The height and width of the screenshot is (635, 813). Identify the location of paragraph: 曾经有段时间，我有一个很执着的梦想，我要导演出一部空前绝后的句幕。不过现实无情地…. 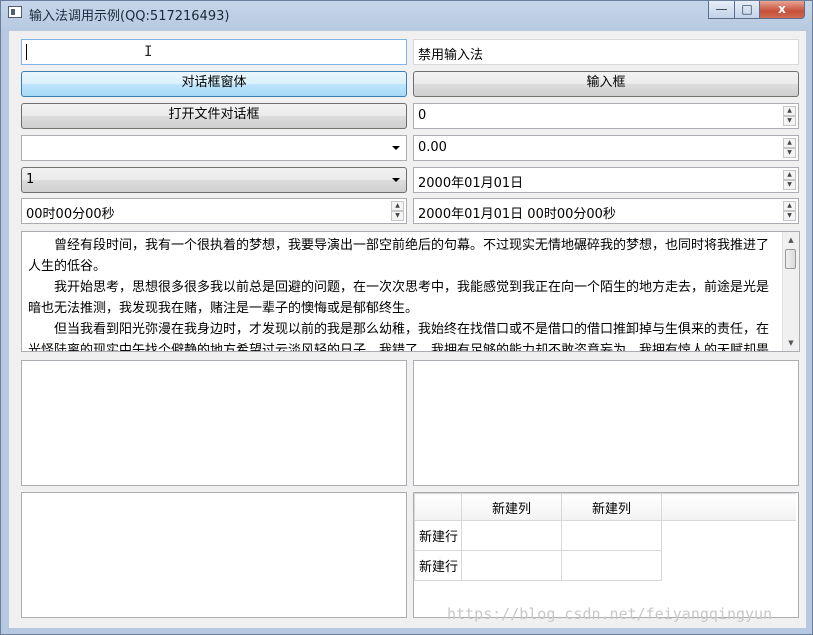
(399, 256).